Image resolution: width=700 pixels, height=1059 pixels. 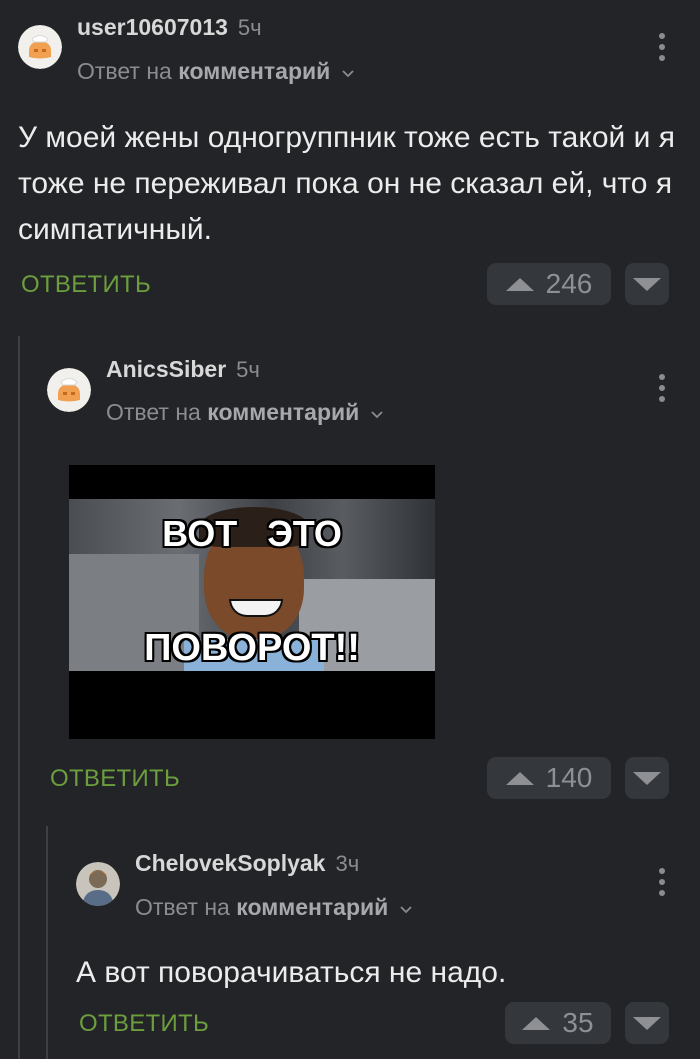 I want to click on upvote-button: 246, so click(x=549, y=284).